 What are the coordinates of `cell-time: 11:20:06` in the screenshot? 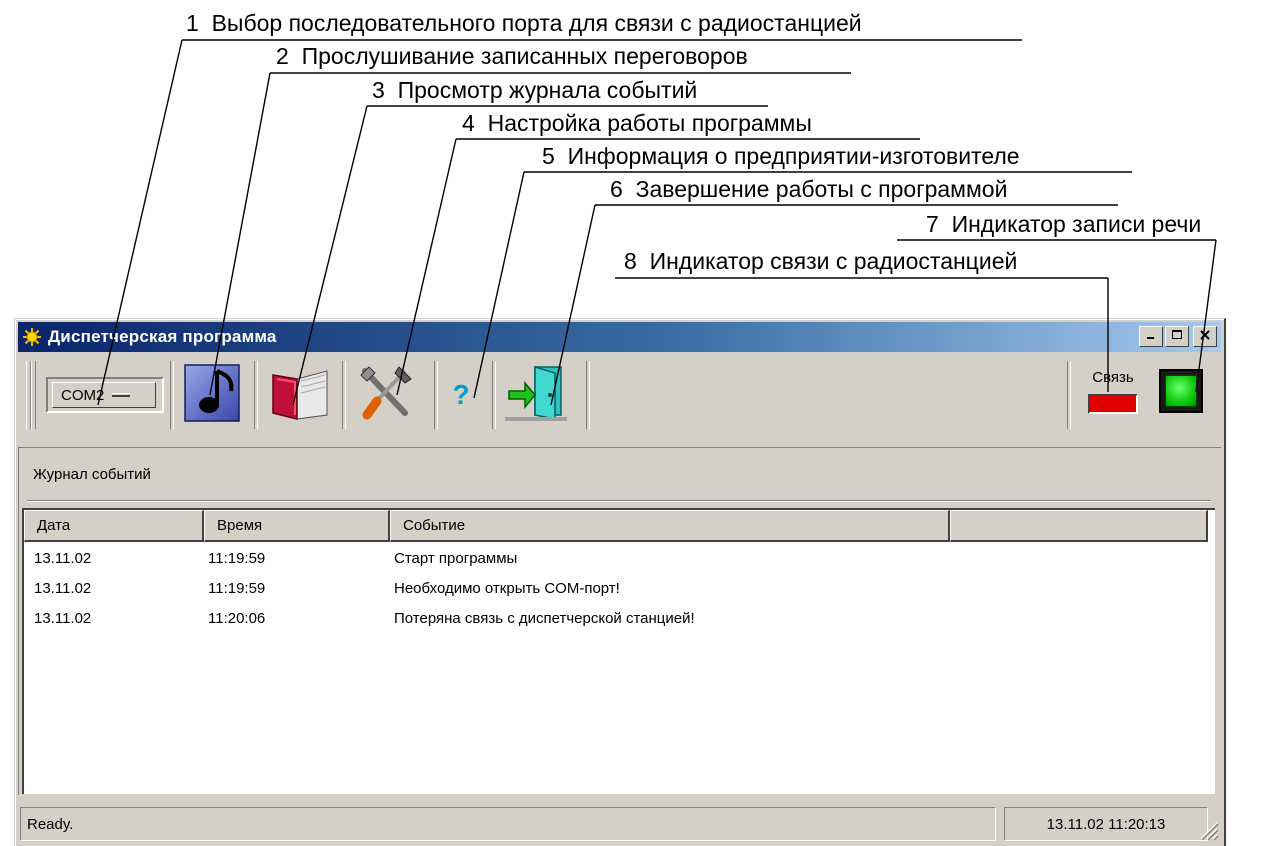 It's located at (237, 618).